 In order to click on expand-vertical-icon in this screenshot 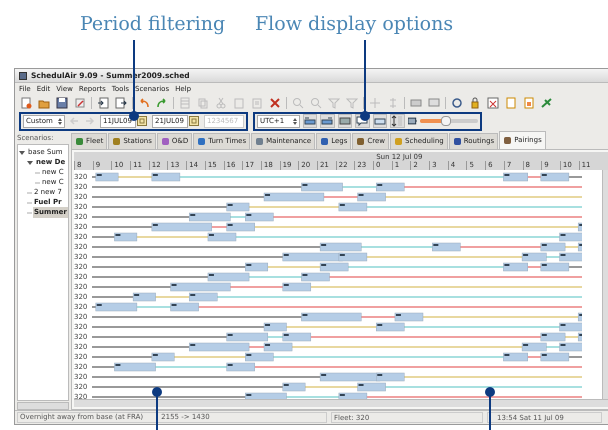, I will do `click(397, 121)`.